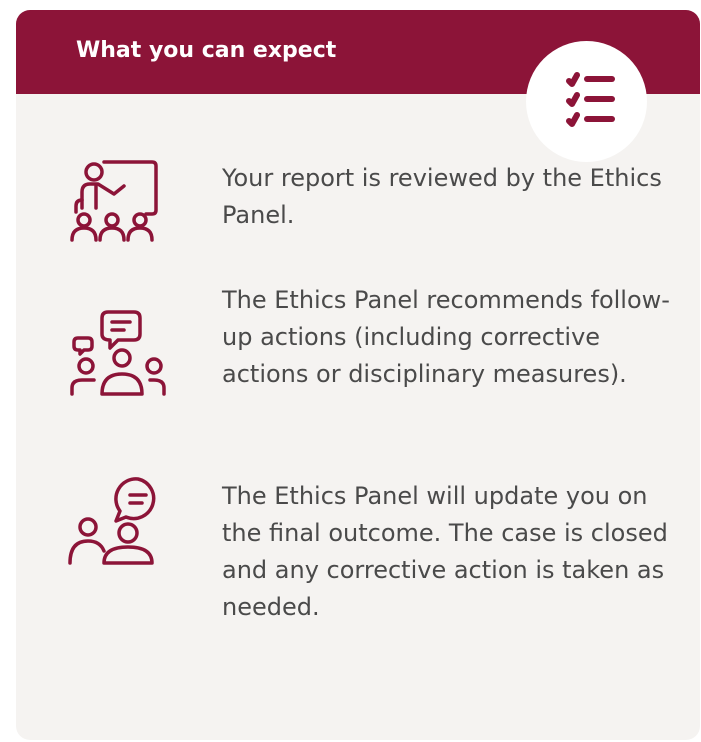 The width and height of the screenshot is (701, 742). Describe the element at coordinates (118, 353) in the screenshot. I see `group-discussion-icon` at that location.